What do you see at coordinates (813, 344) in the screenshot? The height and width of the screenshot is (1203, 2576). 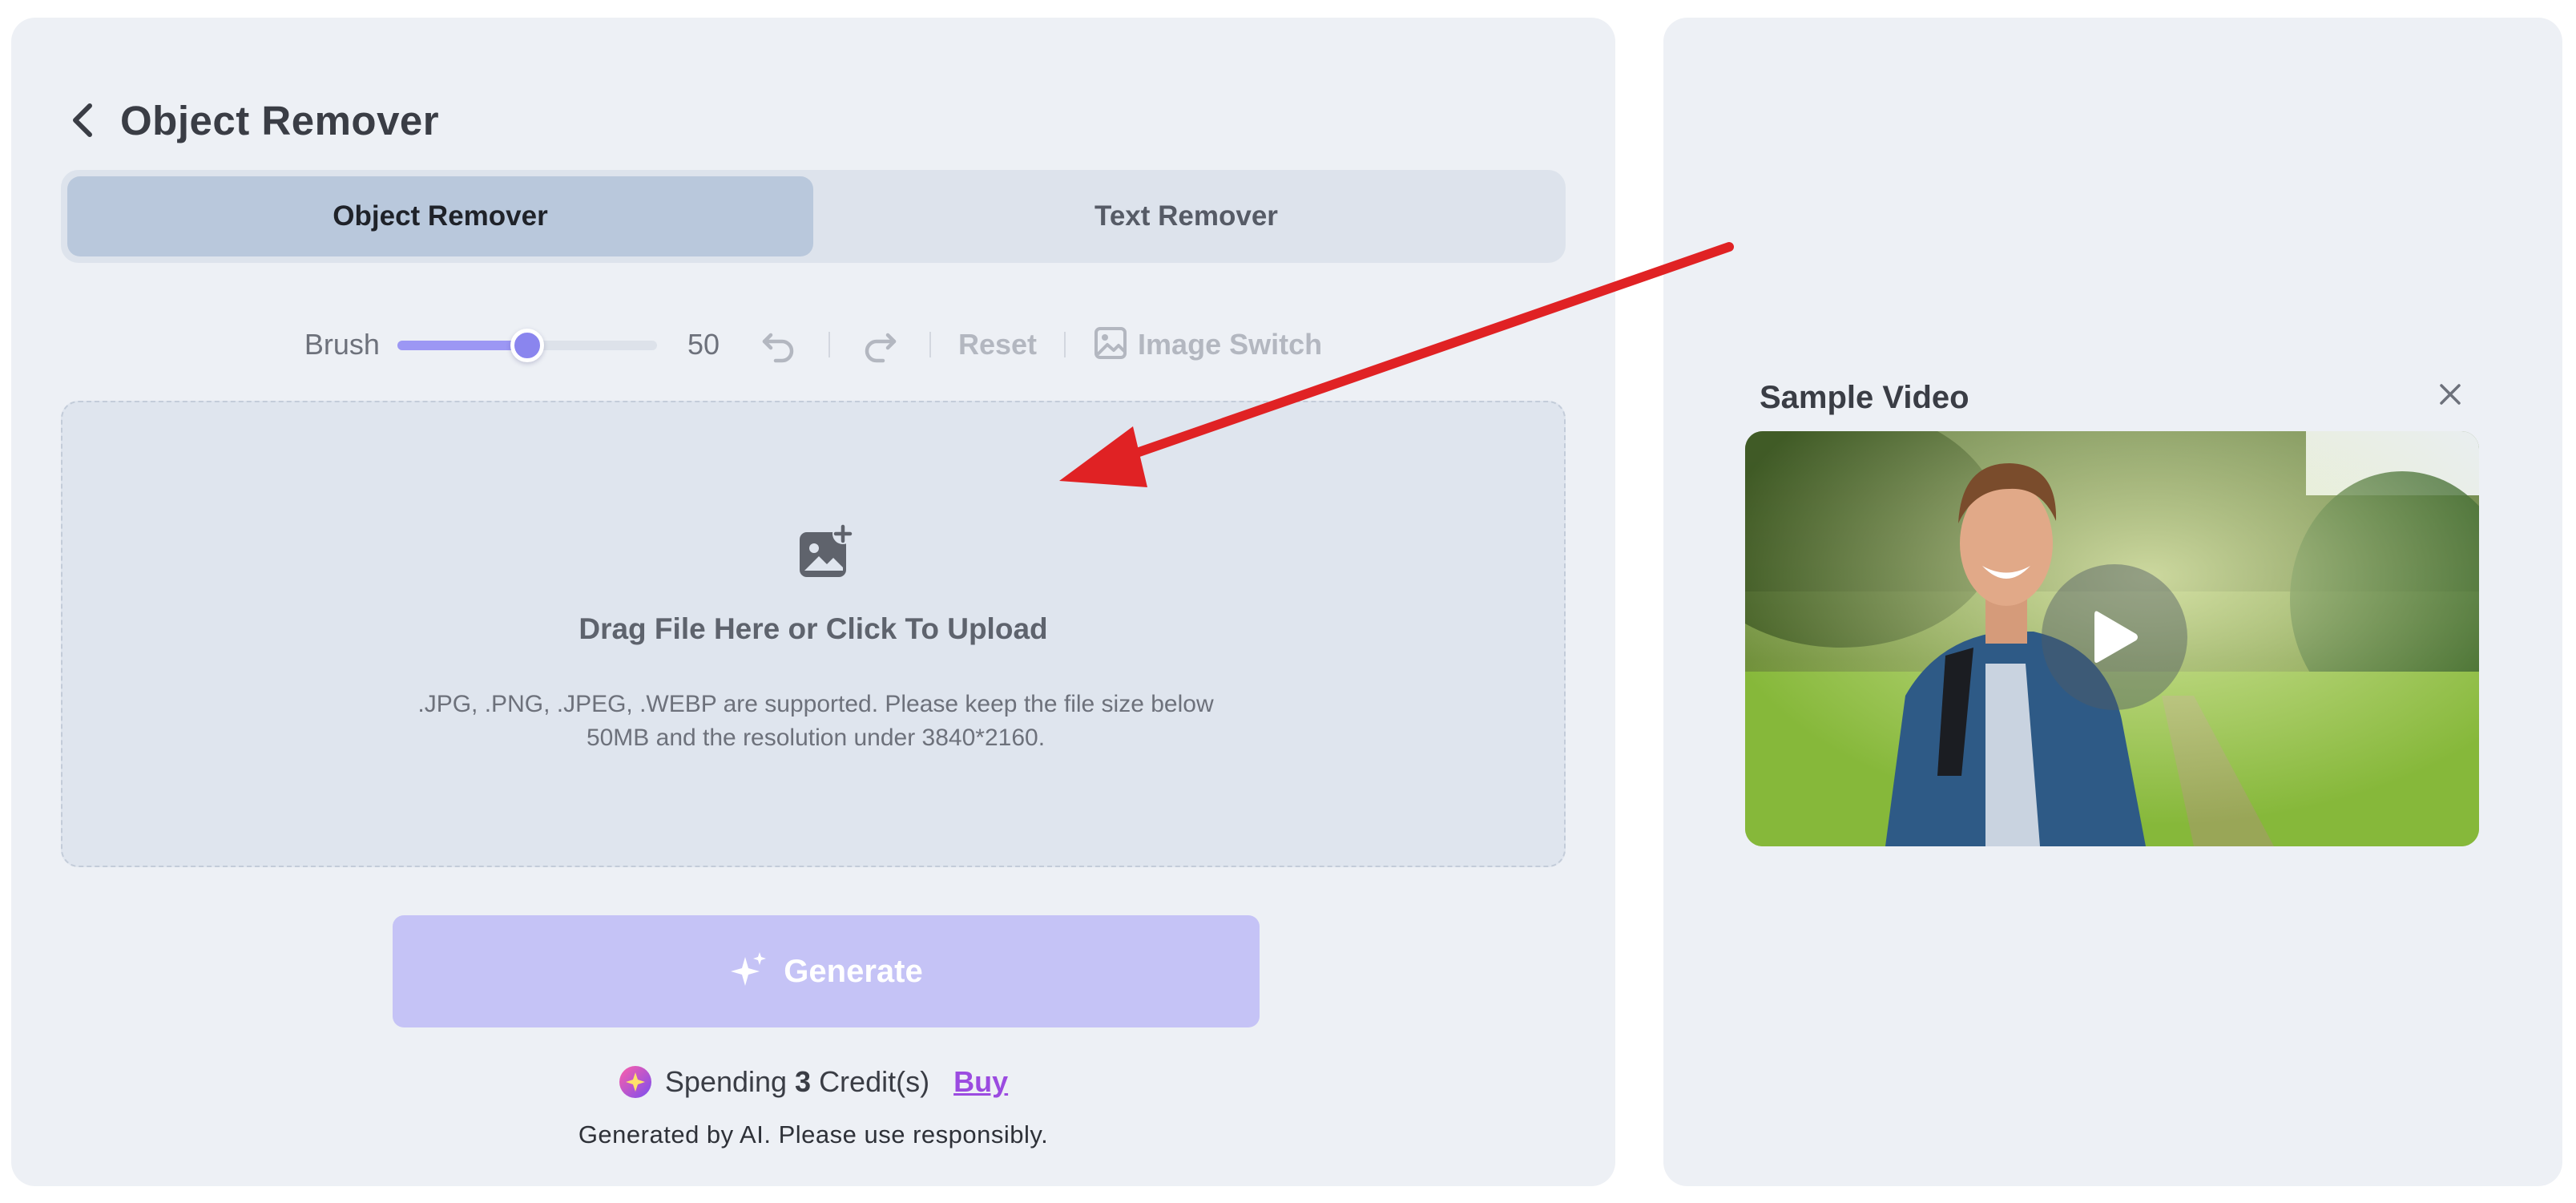 I see `brush-toolbar: Brush 50 Reset Image Switch` at bounding box center [813, 344].